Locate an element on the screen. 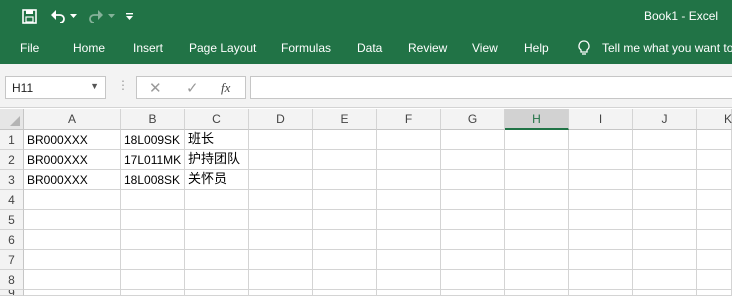 The width and height of the screenshot is (732, 296). tab-insert: Insert is located at coordinates (148, 48).